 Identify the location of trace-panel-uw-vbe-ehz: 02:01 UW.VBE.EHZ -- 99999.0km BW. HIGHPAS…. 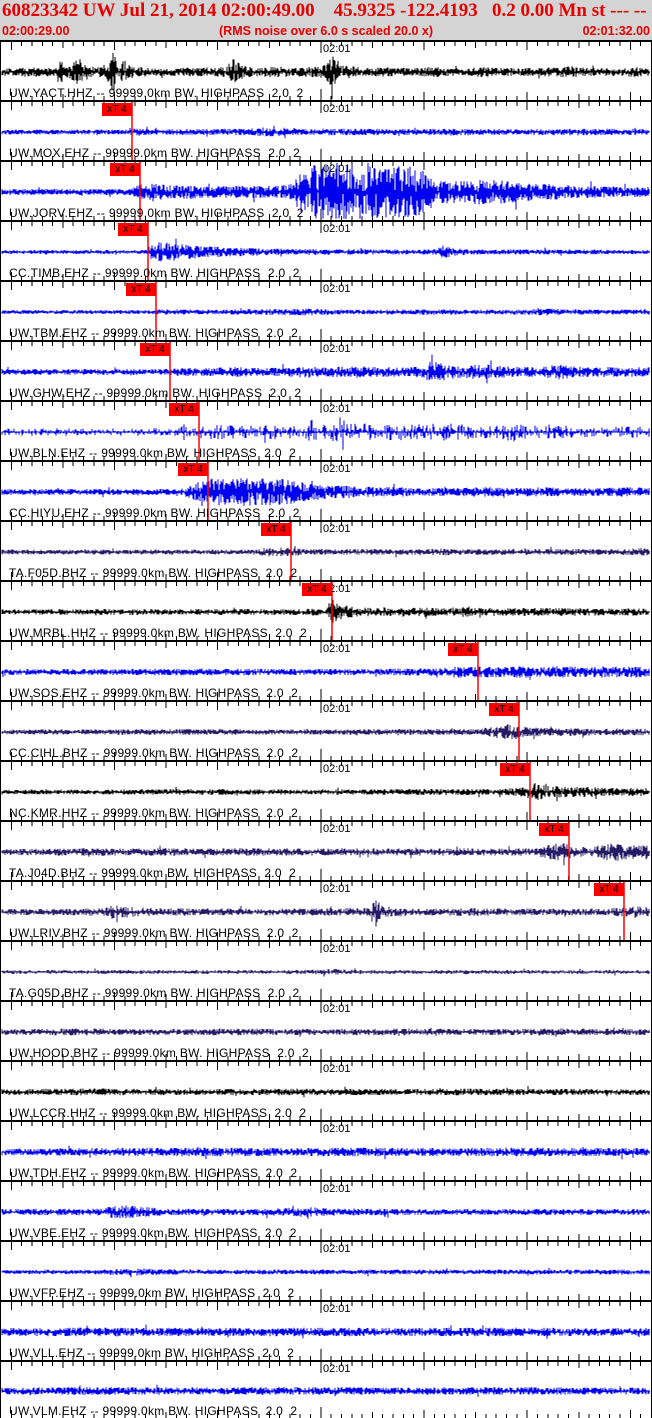
(326, 1210).